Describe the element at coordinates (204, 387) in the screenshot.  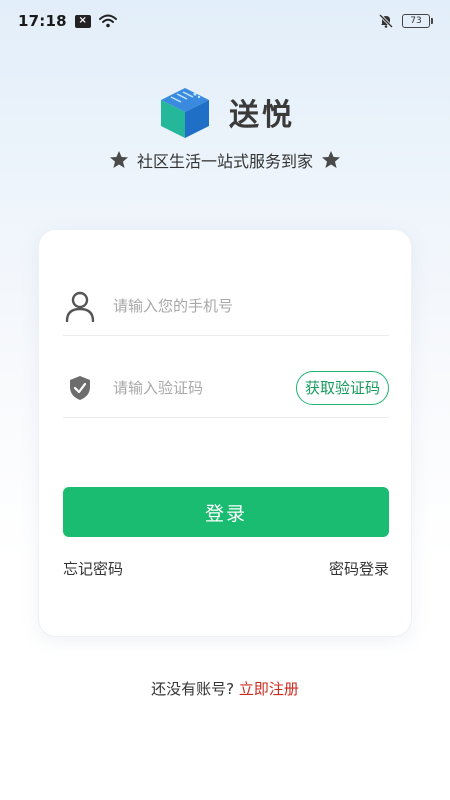
I see `verification-code-input` at that location.